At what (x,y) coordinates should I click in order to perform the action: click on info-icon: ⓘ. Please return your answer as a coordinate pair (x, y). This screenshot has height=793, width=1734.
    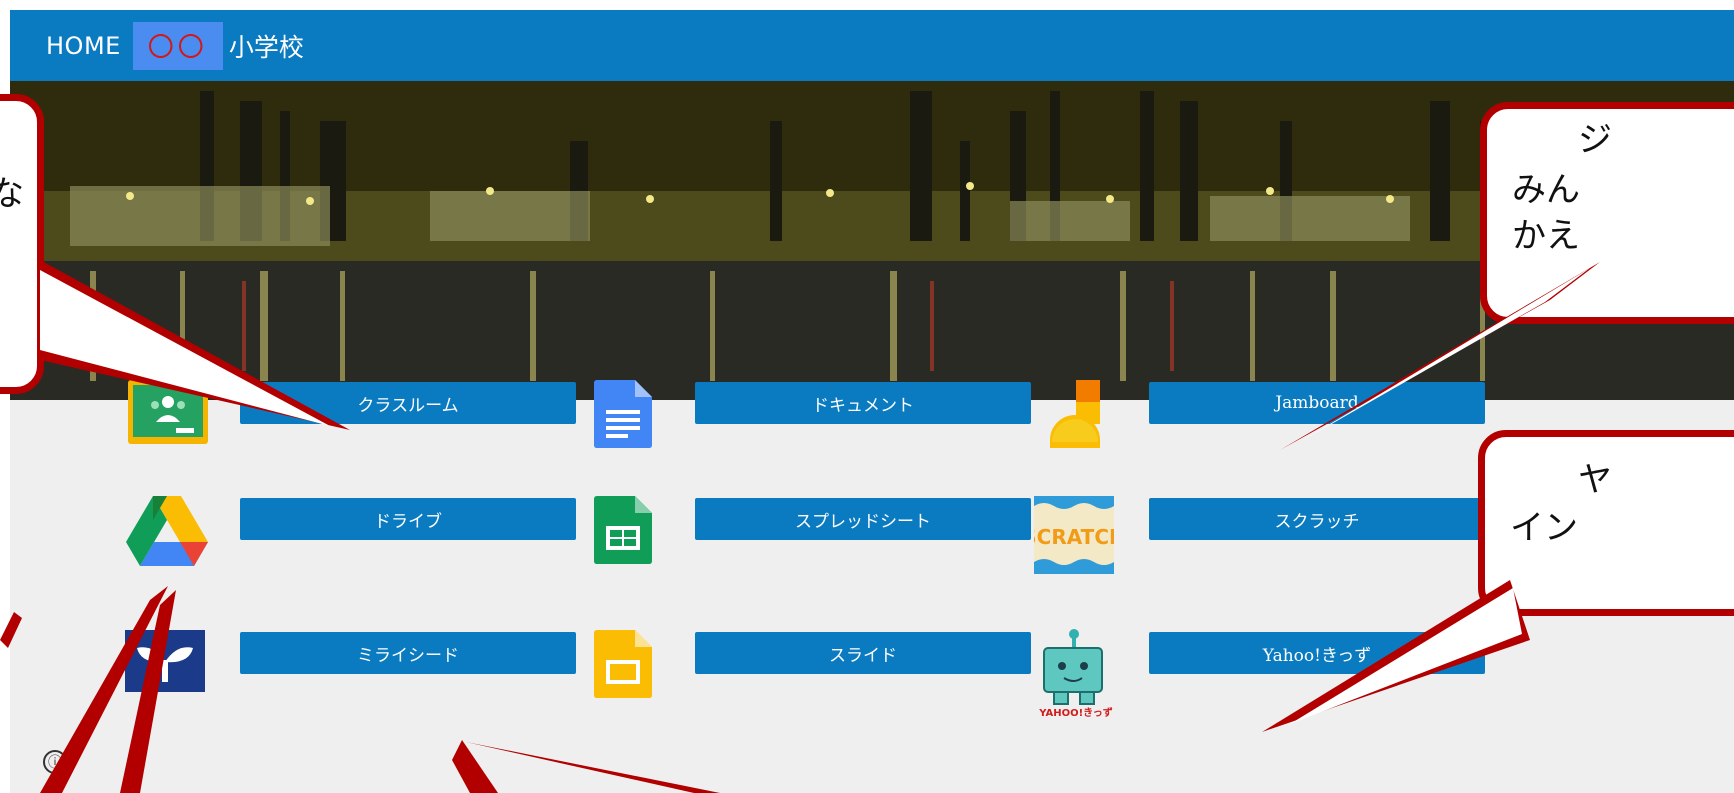
    Looking at the image, I should click on (55, 762).